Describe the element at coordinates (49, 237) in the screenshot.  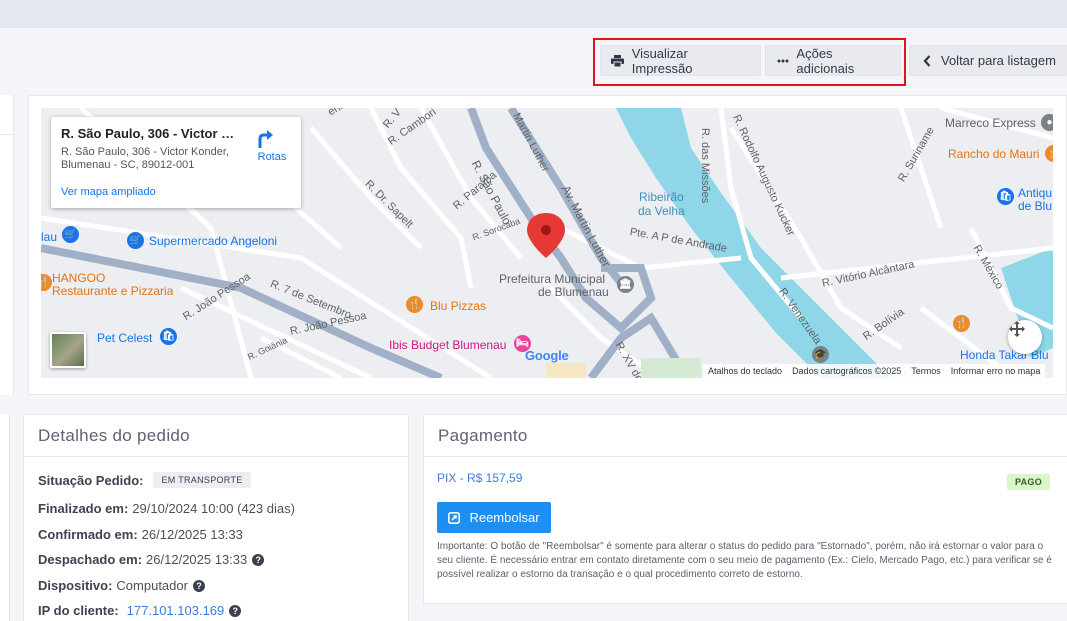
I see `poi-label: lau` at that location.